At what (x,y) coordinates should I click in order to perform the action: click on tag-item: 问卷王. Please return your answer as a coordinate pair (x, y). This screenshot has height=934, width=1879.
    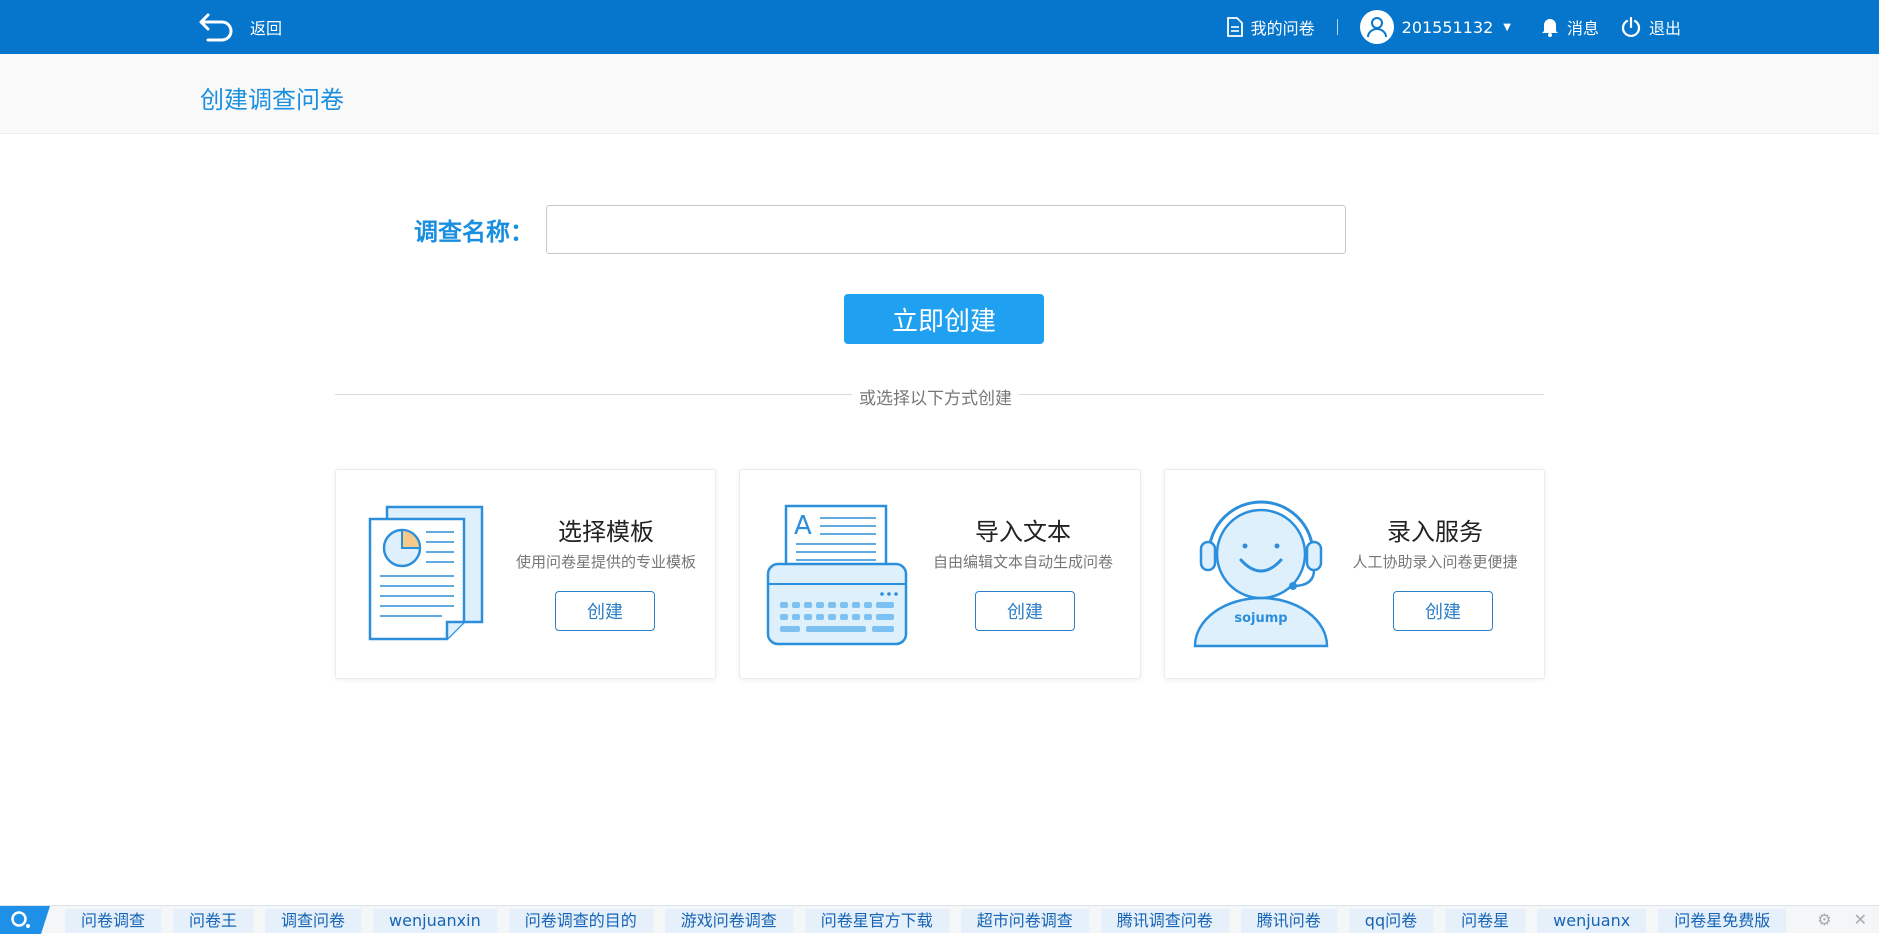
    Looking at the image, I should click on (213, 921).